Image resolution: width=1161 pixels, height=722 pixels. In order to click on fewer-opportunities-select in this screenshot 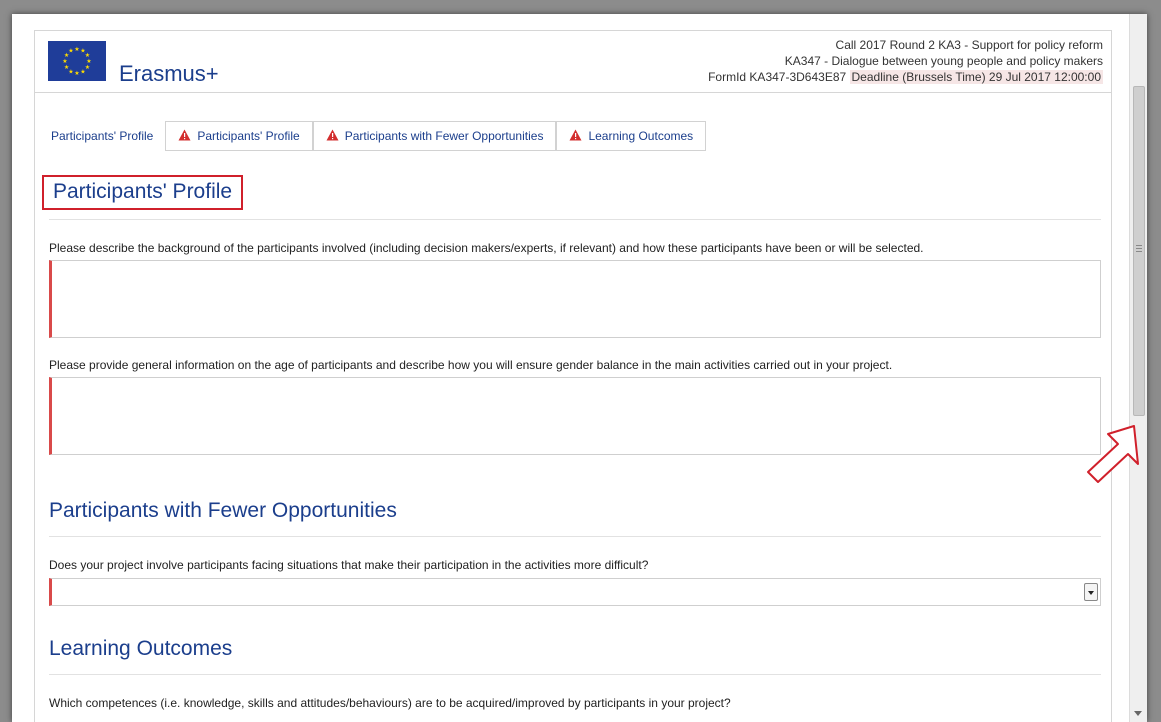, I will do `click(575, 592)`.